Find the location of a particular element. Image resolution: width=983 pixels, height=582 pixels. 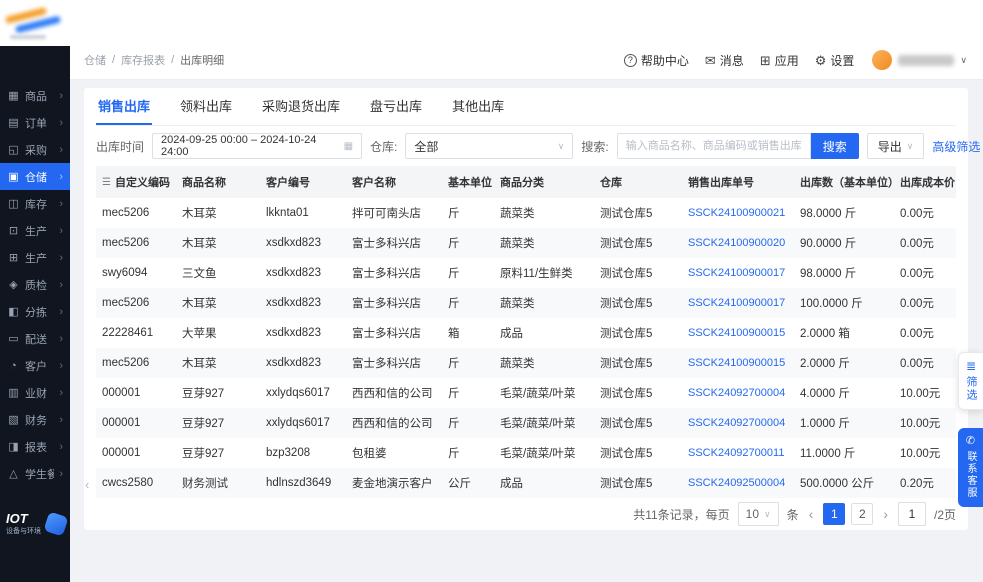

column-header-label: 客户名称 is located at coordinates (374, 183).